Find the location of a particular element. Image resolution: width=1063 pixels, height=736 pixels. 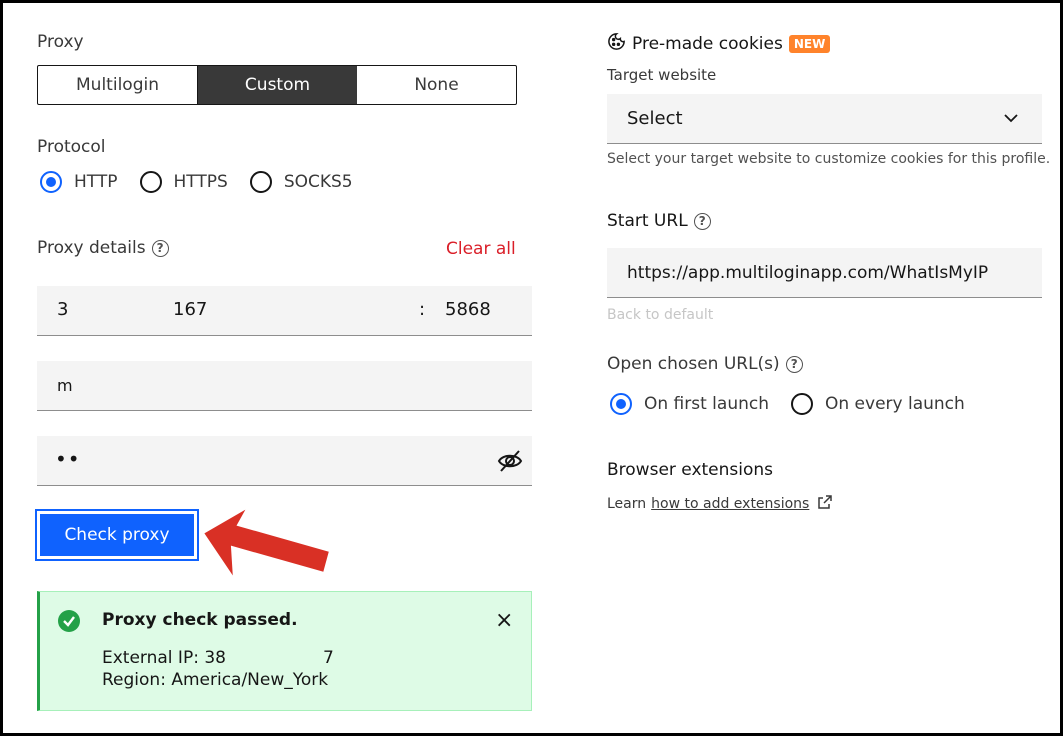

host-port-field: 3 167 : 5868 is located at coordinates (284, 311).